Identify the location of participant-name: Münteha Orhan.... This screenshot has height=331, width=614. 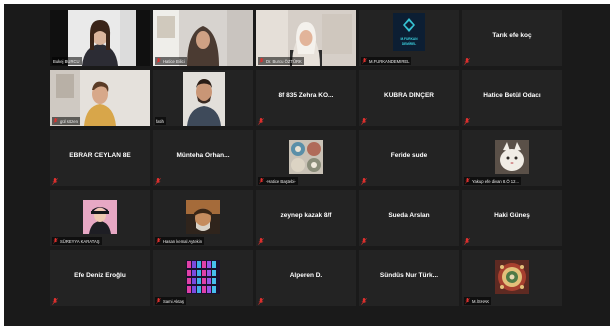
(203, 155).